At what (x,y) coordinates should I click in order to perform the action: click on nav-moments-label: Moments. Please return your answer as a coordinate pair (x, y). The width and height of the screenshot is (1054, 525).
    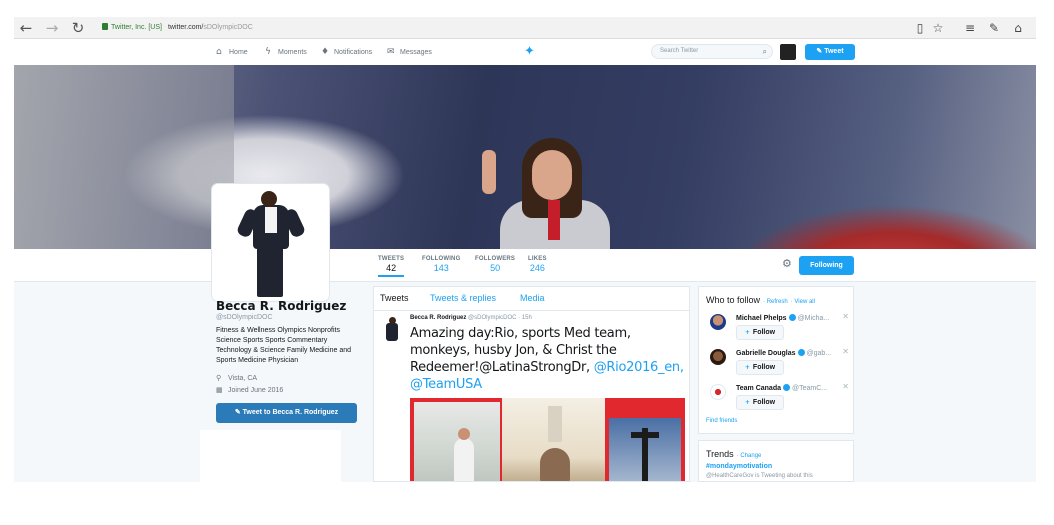
    Looking at the image, I should click on (292, 52).